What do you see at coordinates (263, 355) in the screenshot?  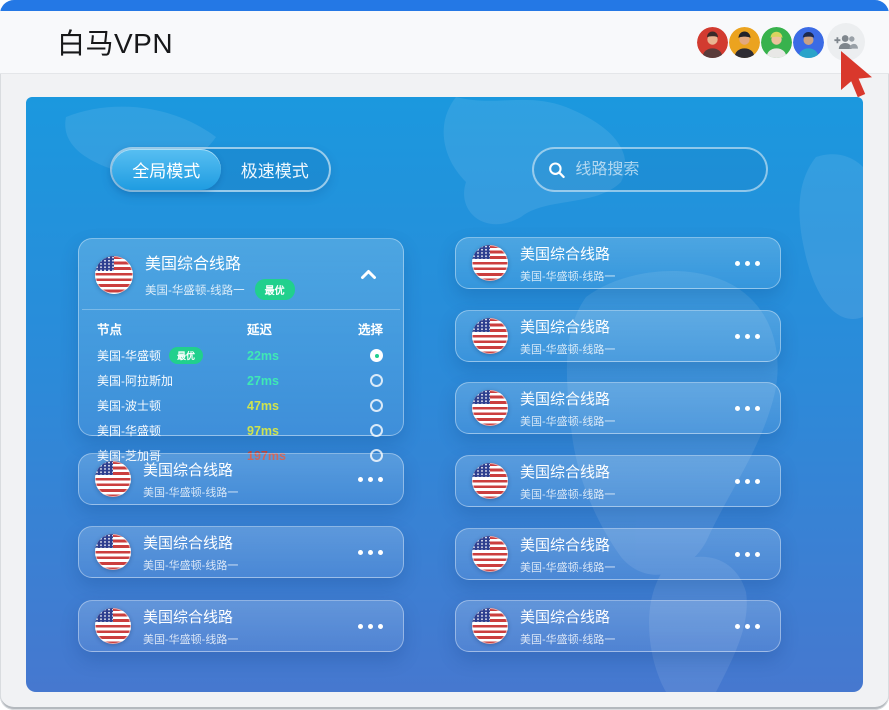 I see `latency-value: 22ms` at bounding box center [263, 355].